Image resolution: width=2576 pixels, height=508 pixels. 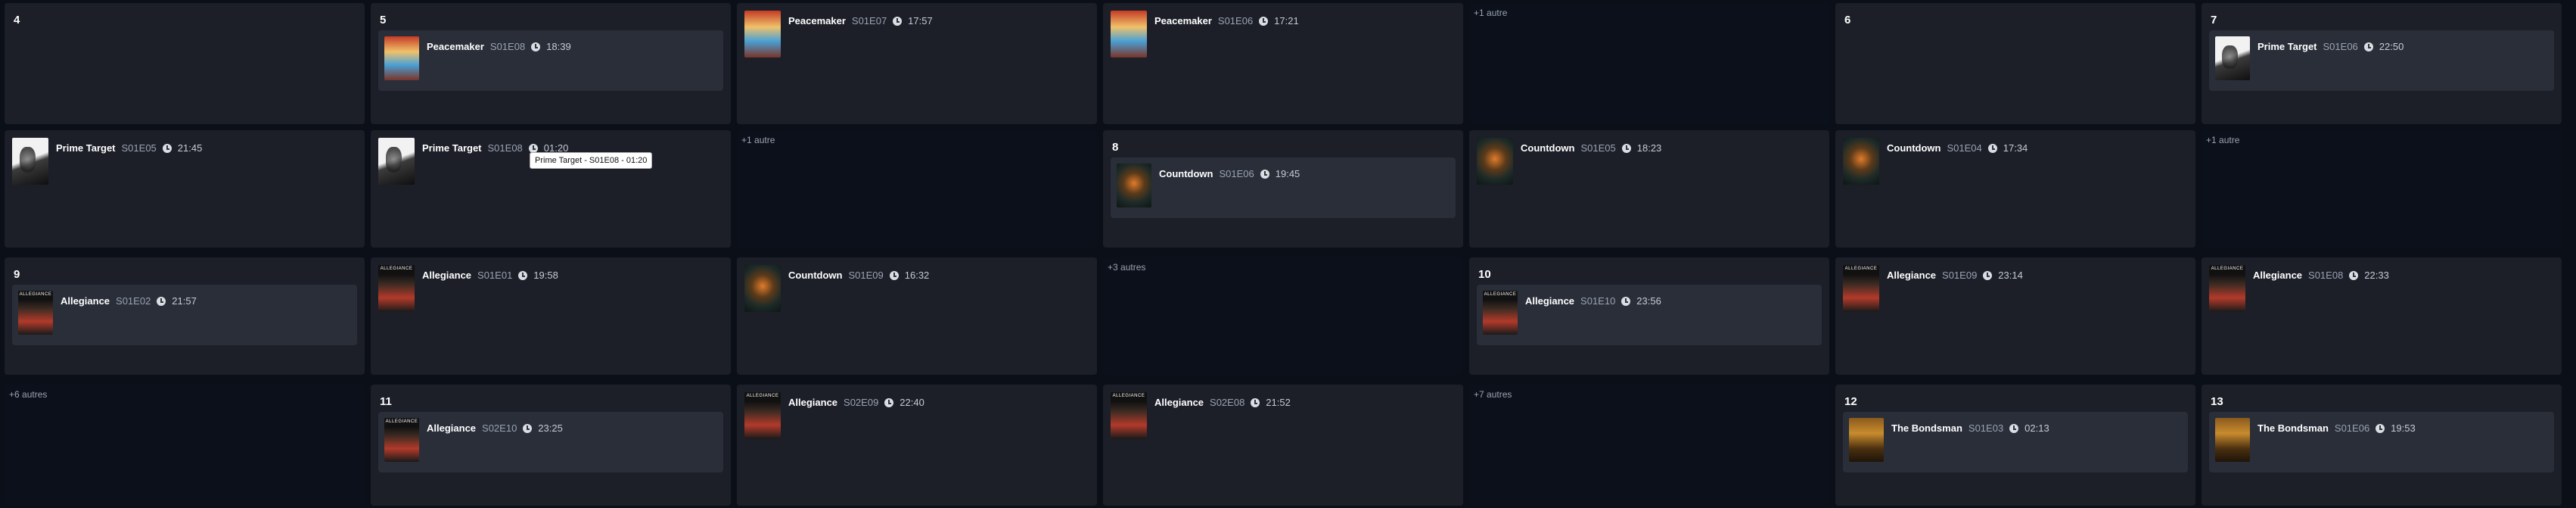 What do you see at coordinates (2381, 442) in the screenshot?
I see `episode-event: The Bondsman S01E06 19:53` at bounding box center [2381, 442].